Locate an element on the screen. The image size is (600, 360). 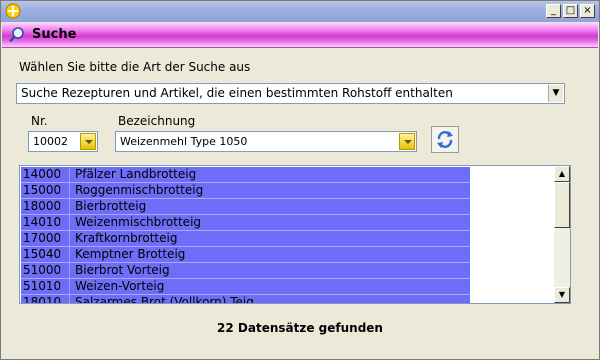
item-nr: 18000 is located at coordinates (46, 206).